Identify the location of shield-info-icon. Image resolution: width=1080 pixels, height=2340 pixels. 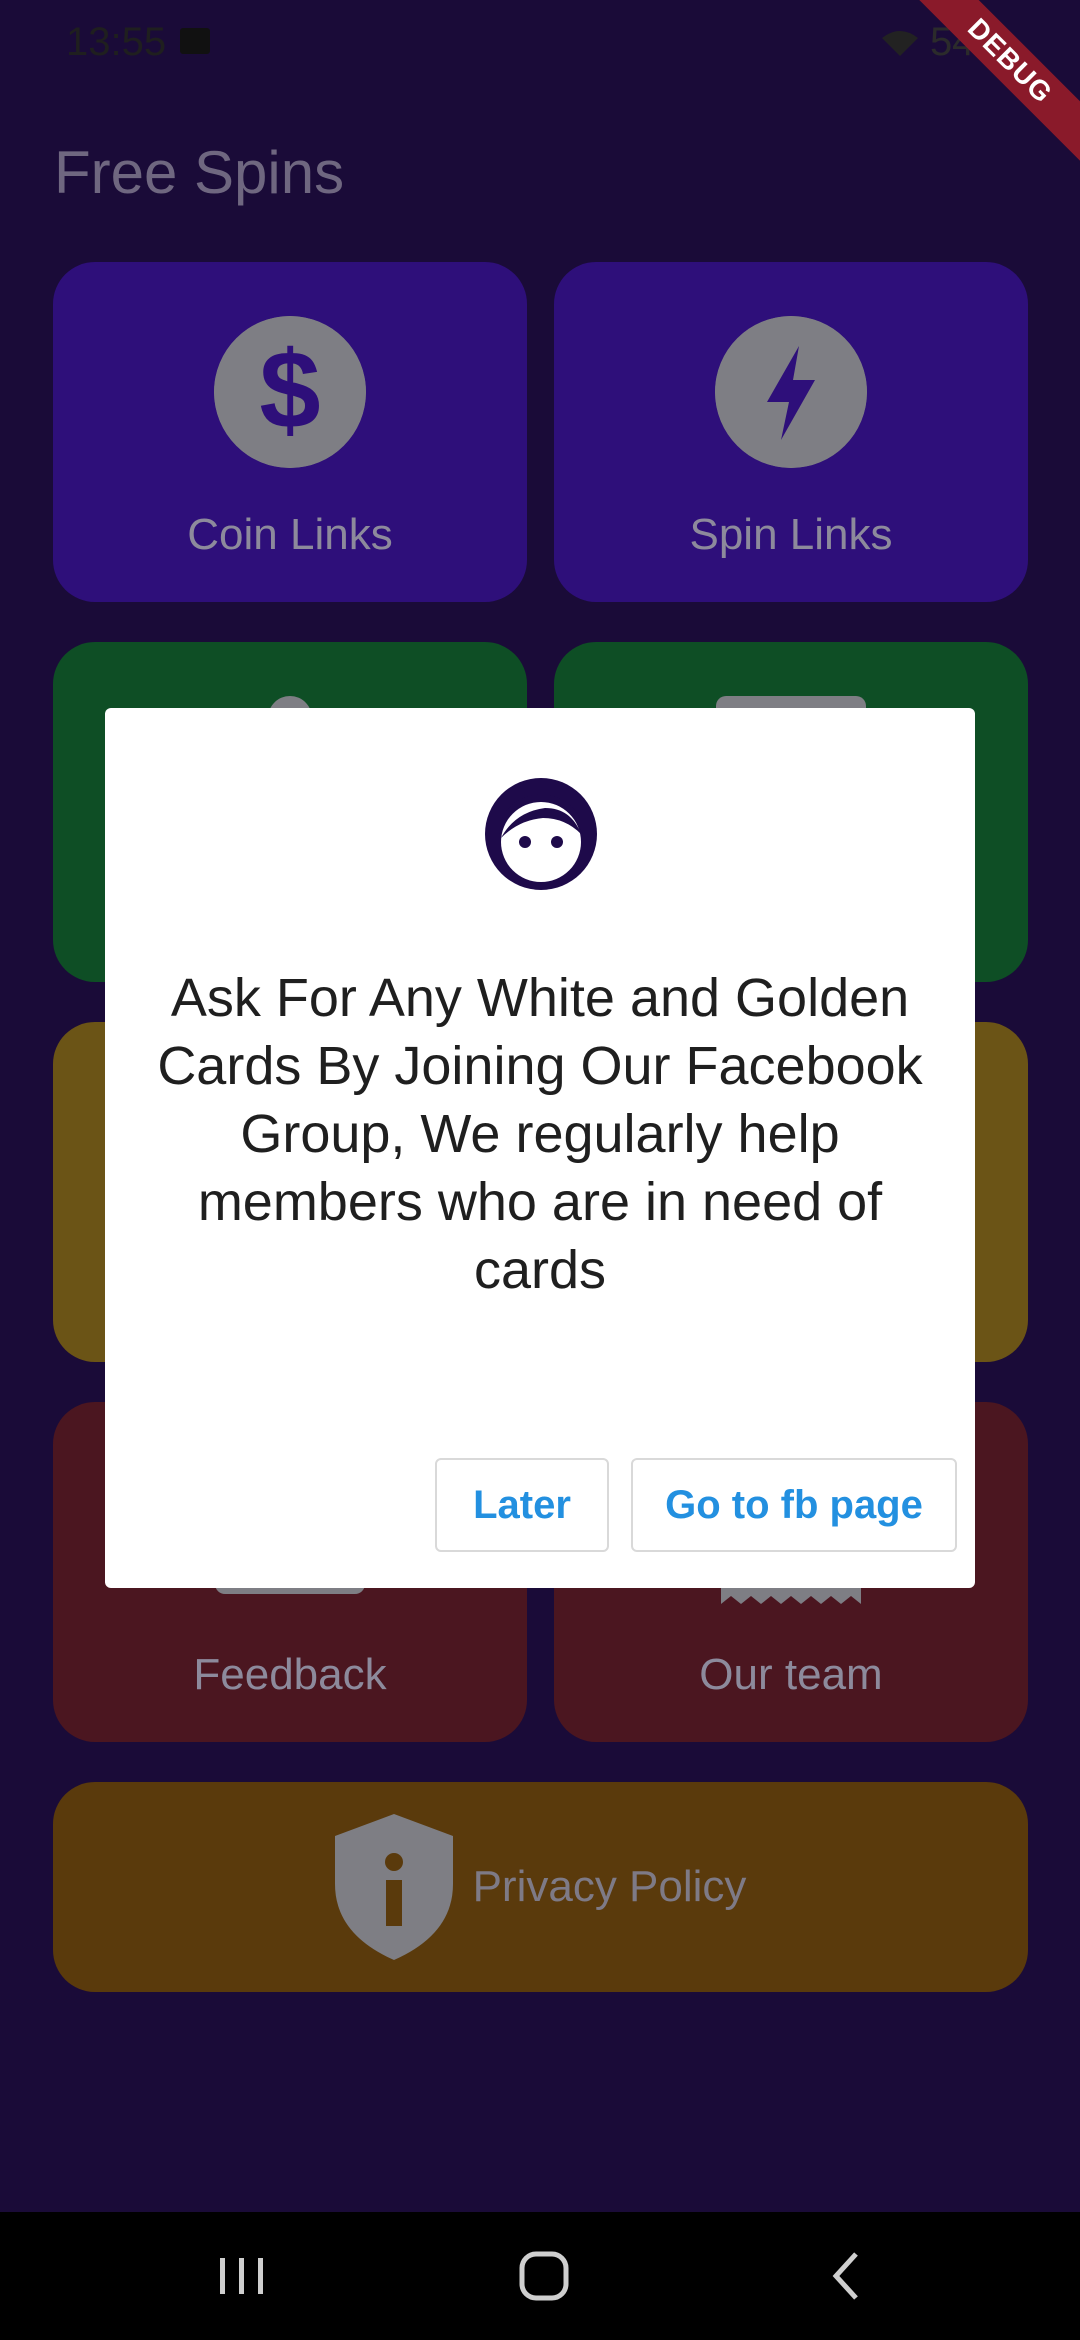
(393, 1887).